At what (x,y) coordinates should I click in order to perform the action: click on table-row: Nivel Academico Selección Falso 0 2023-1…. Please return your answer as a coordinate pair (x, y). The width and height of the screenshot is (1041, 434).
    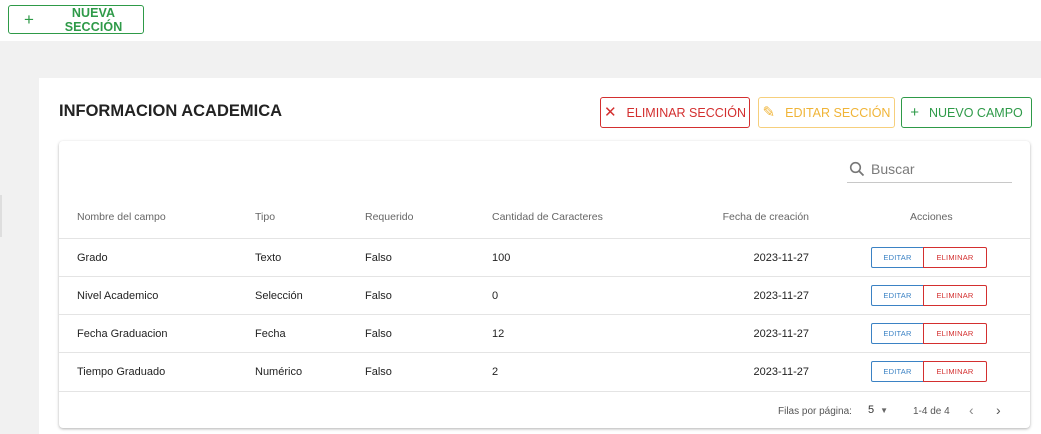
    Looking at the image, I should click on (544, 295).